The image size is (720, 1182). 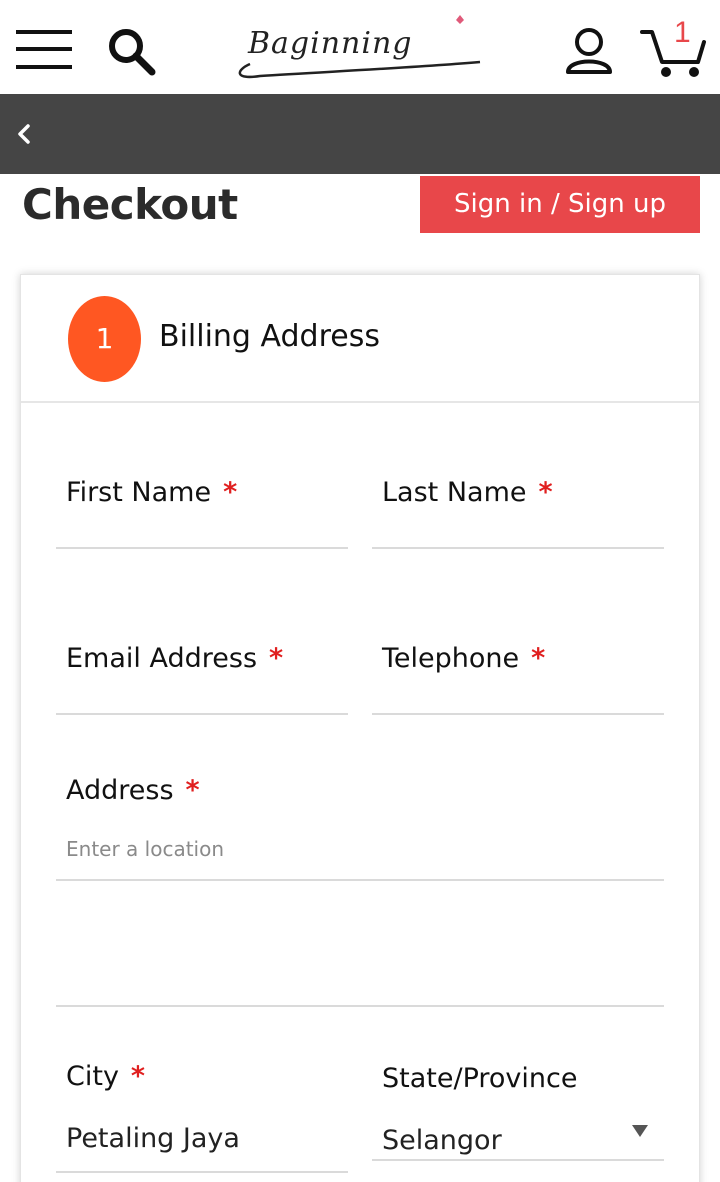 I want to click on brand-logo-text: Baginning, so click(x=330, y=43).